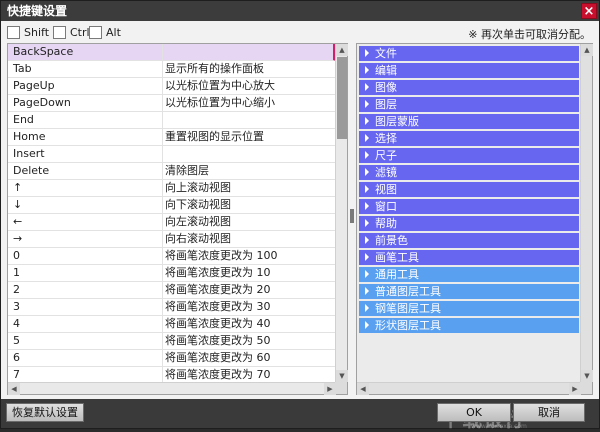  Describe the element at coordinates (85, 273) in the screenshot. I see `shortcut-key-cell: 1` at that location.